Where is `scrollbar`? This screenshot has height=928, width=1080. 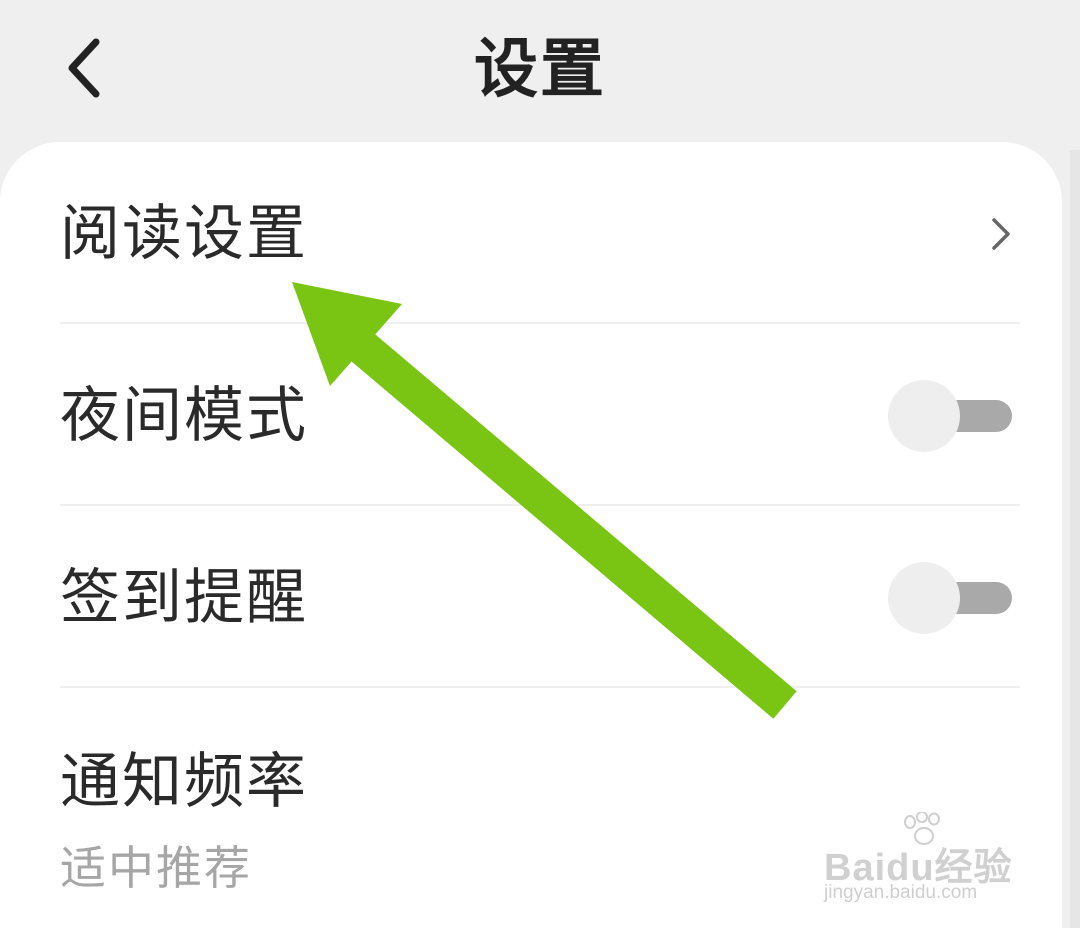
scrollbar is located at coordinates (1075, 539).